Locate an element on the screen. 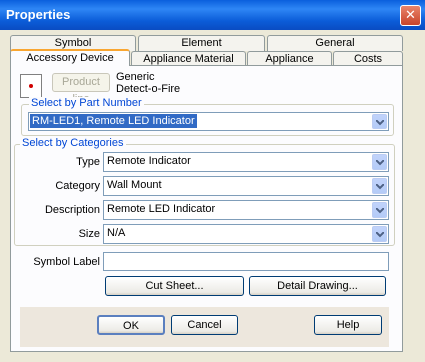 The height and width of the screenshot is (362, 425). tab-element: Element is located at coordinates (201, 43).